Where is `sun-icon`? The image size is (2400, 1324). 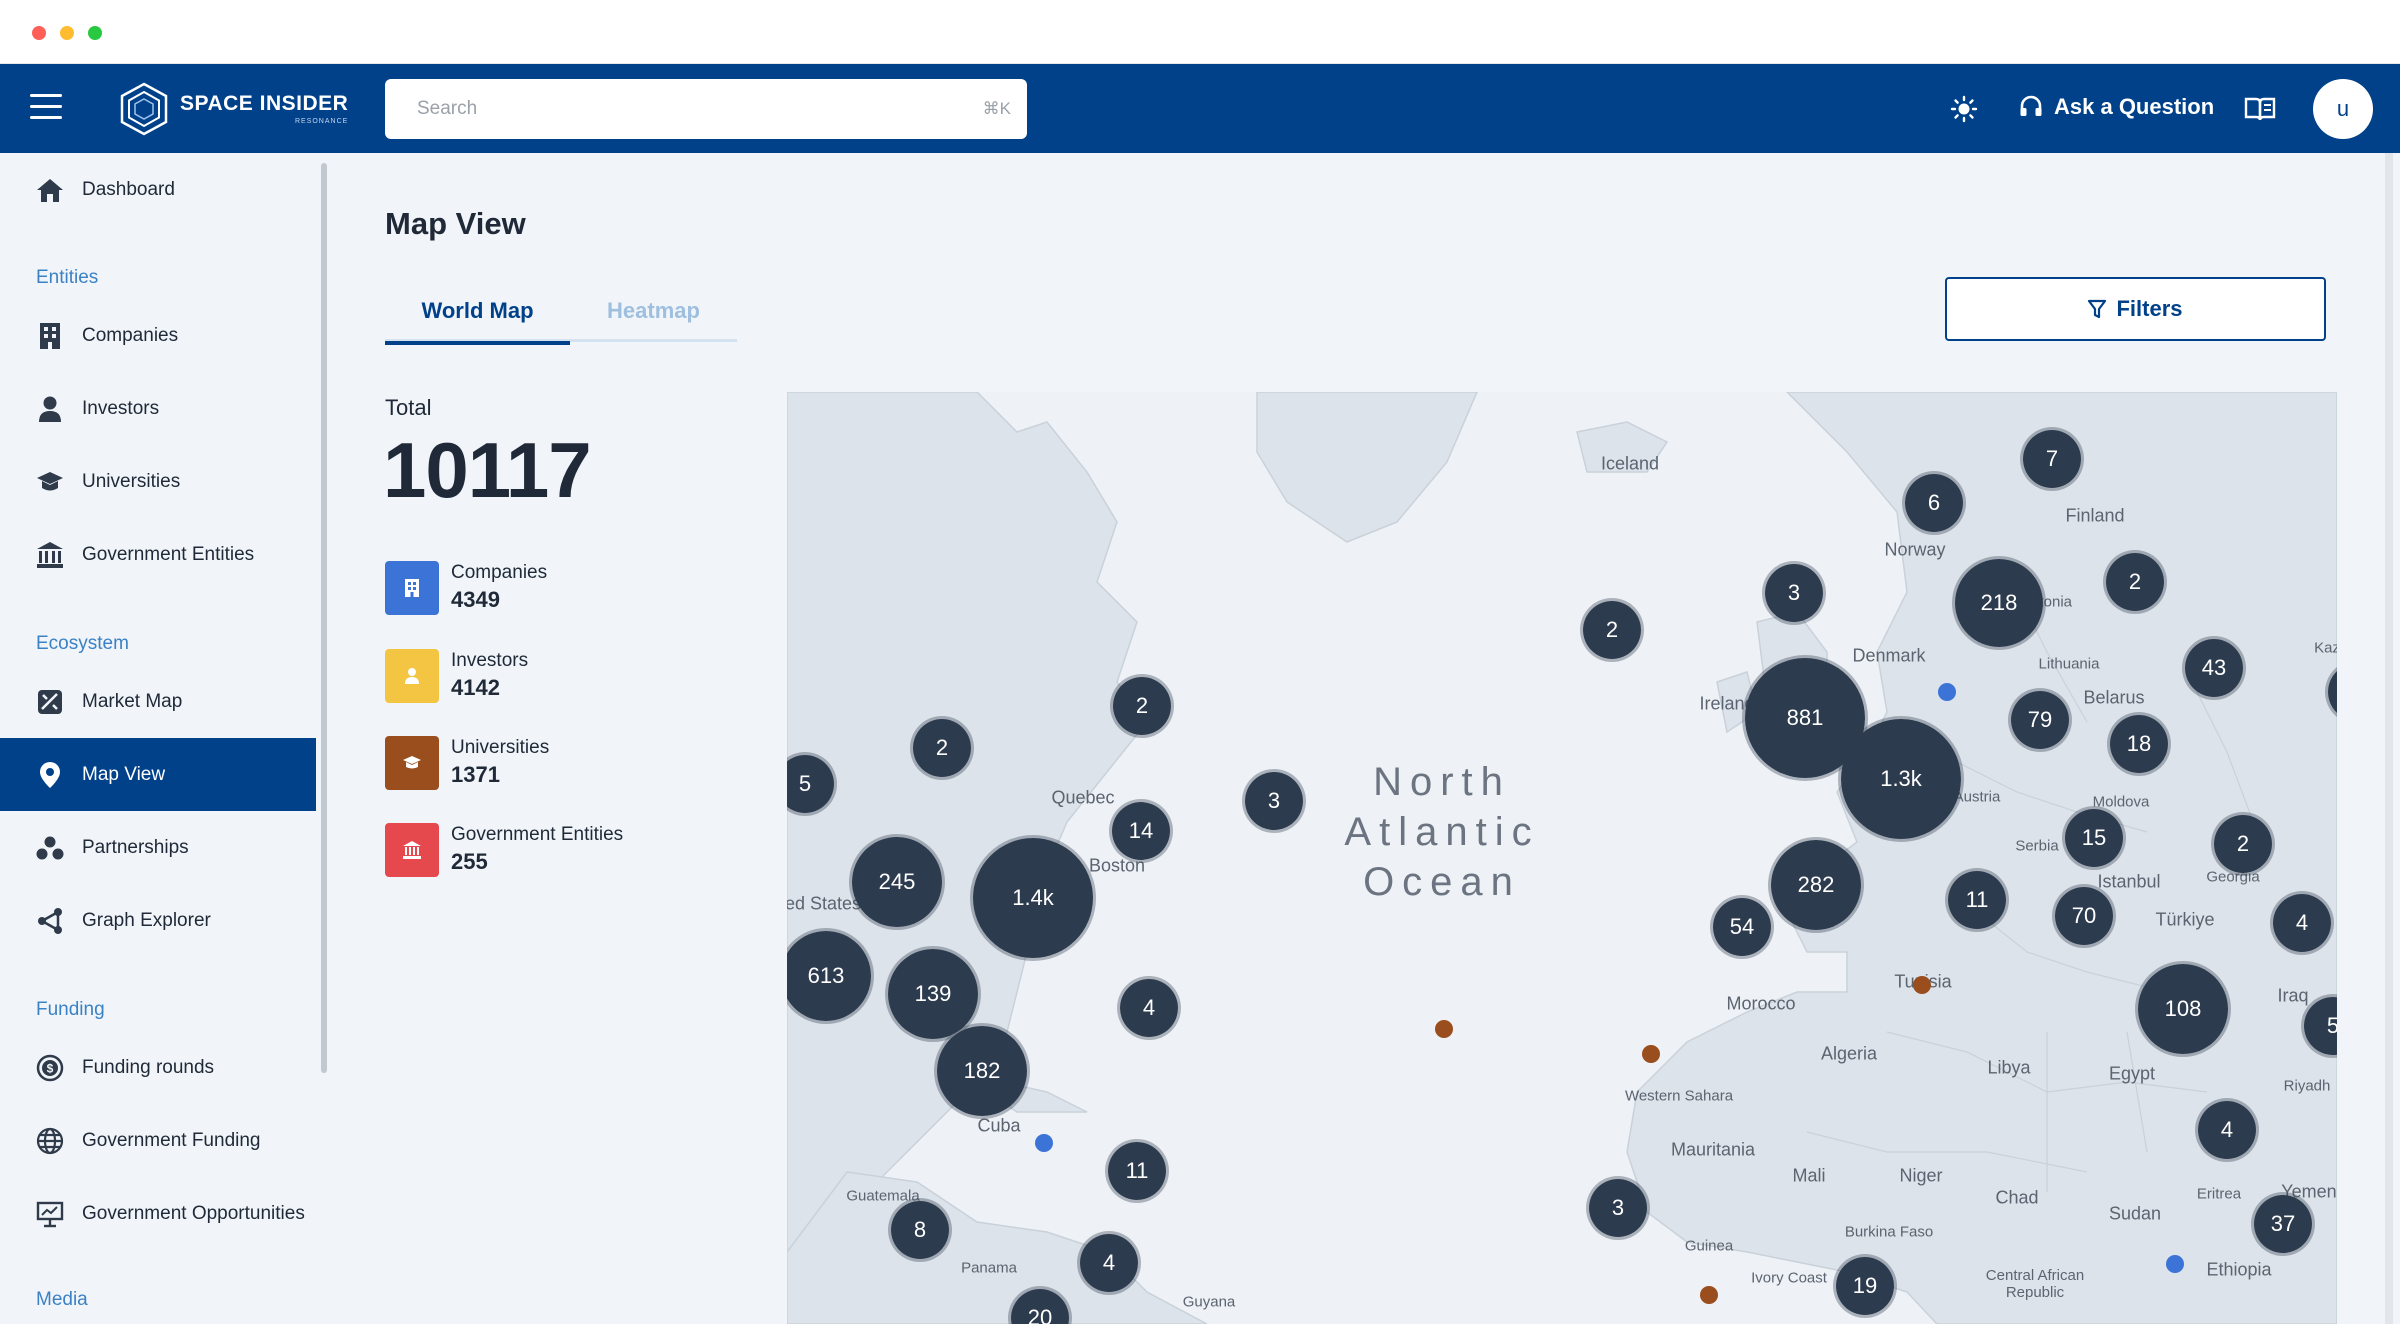
sun-icon is located at coordinates (1964, 109).